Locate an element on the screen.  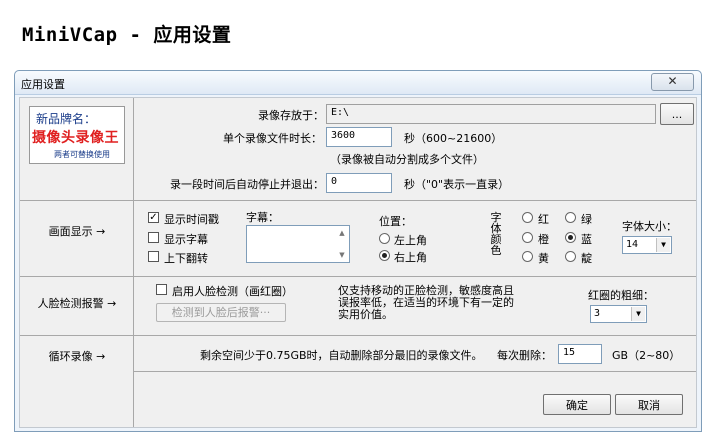
radio-indigo is located at coordinates (570, 256).